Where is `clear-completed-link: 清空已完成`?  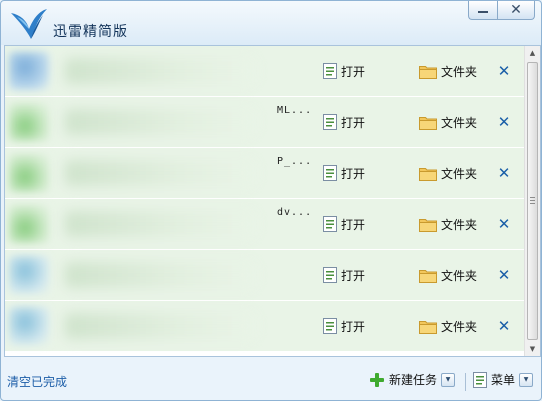
clear-completed-link: 清空已完成 is located at coordinates (37, 381).